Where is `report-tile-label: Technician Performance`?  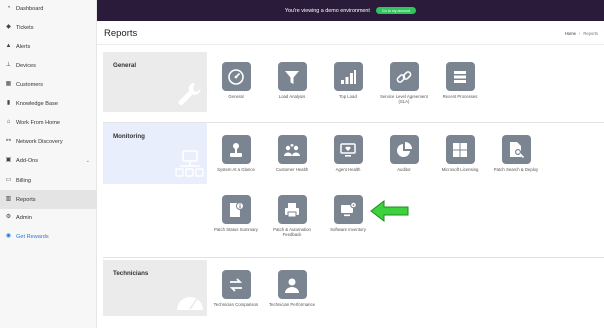 report-tile-label: Technician Performance is located at coordinates (292, 304).